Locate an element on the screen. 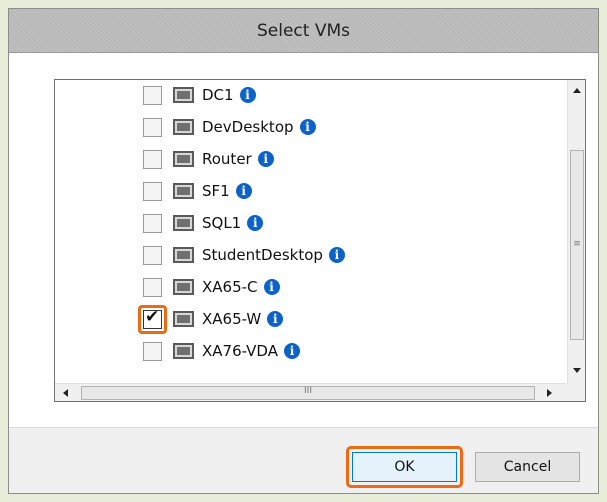 The height and width of the screenshot is (502, 607). grip-icon: III is located at coordinates (308, 391).